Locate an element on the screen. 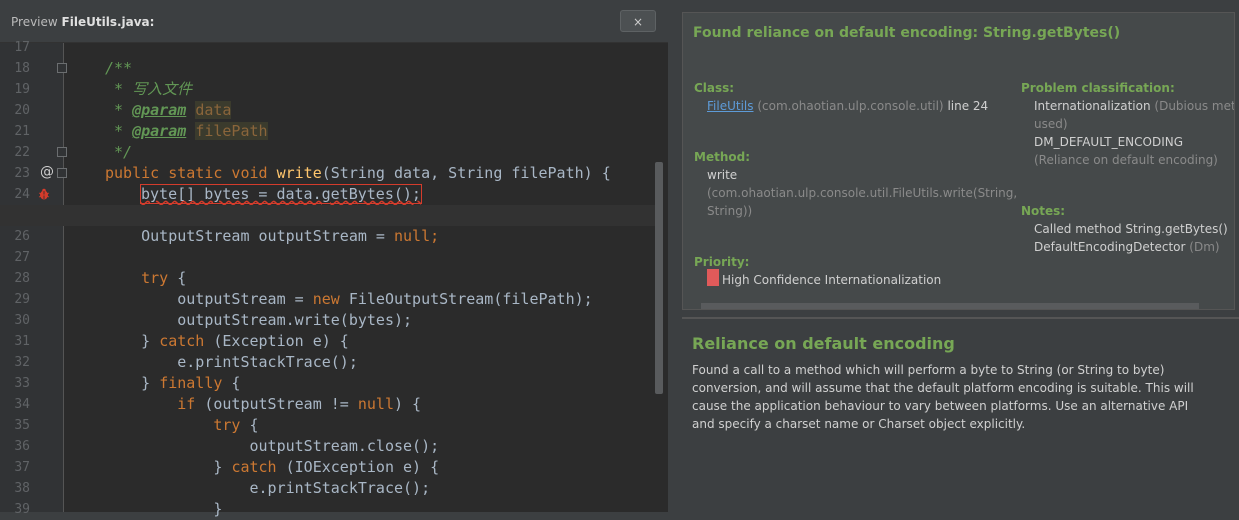  priority-swatch is located at coordinates (713, 277).